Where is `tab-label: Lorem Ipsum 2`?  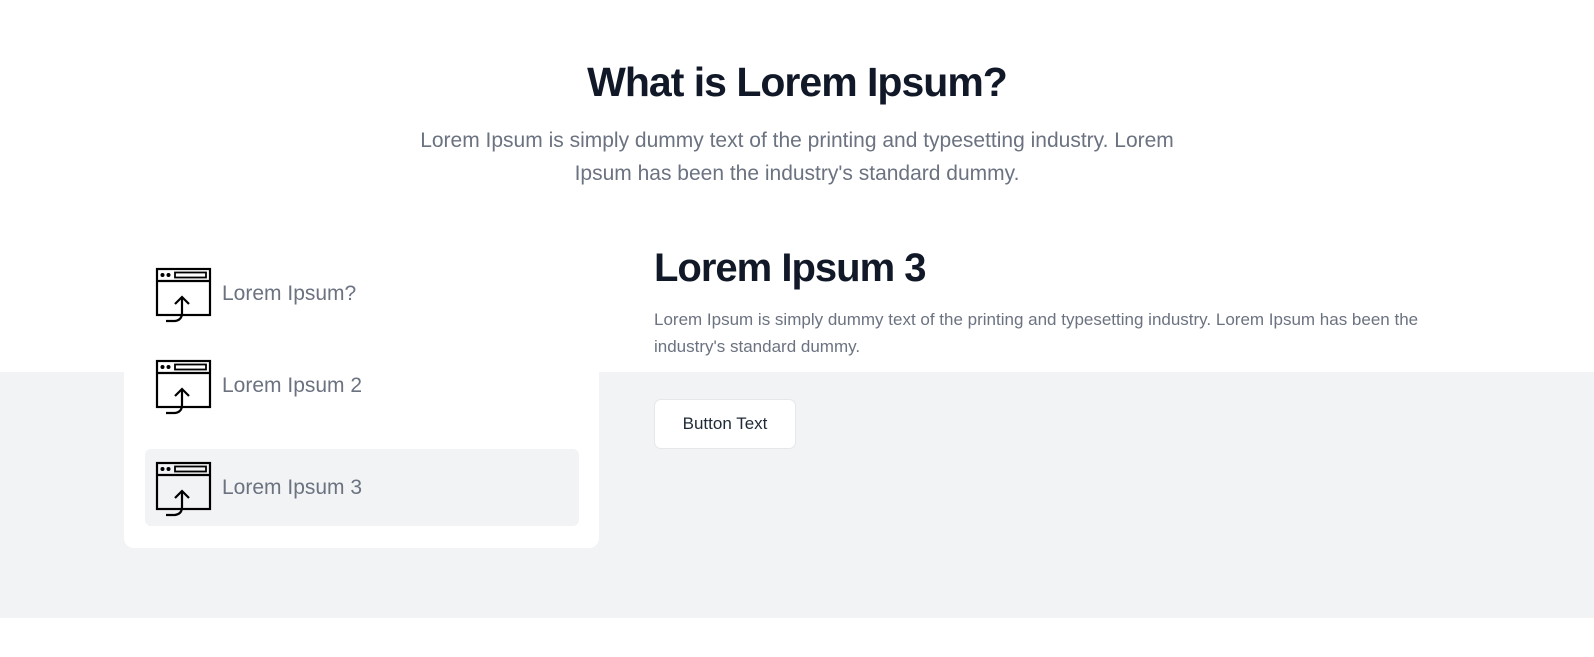
tab-label: Lorem Ipsum 2 is located at coordinates (292, 385).